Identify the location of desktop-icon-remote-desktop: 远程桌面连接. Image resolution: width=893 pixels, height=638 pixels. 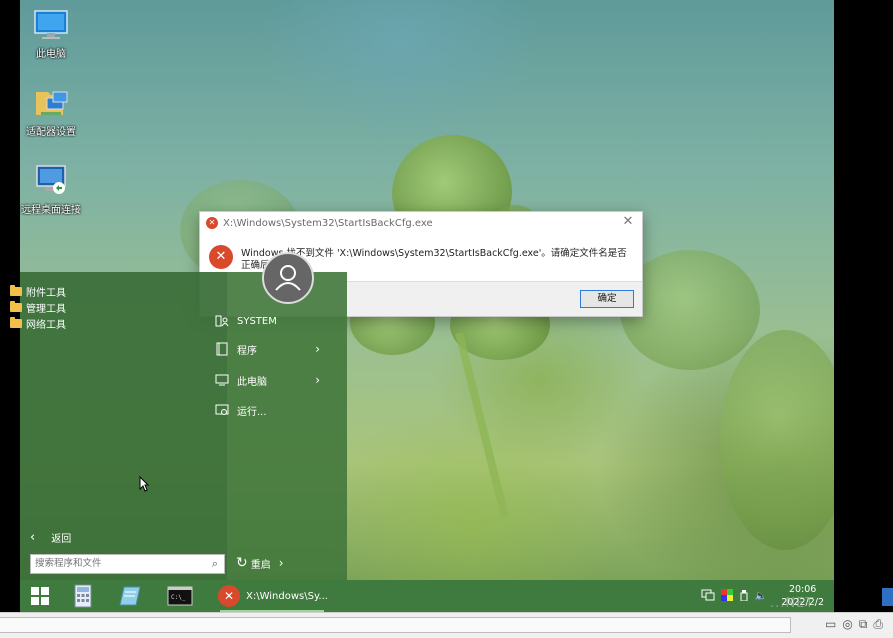
(51, 190).